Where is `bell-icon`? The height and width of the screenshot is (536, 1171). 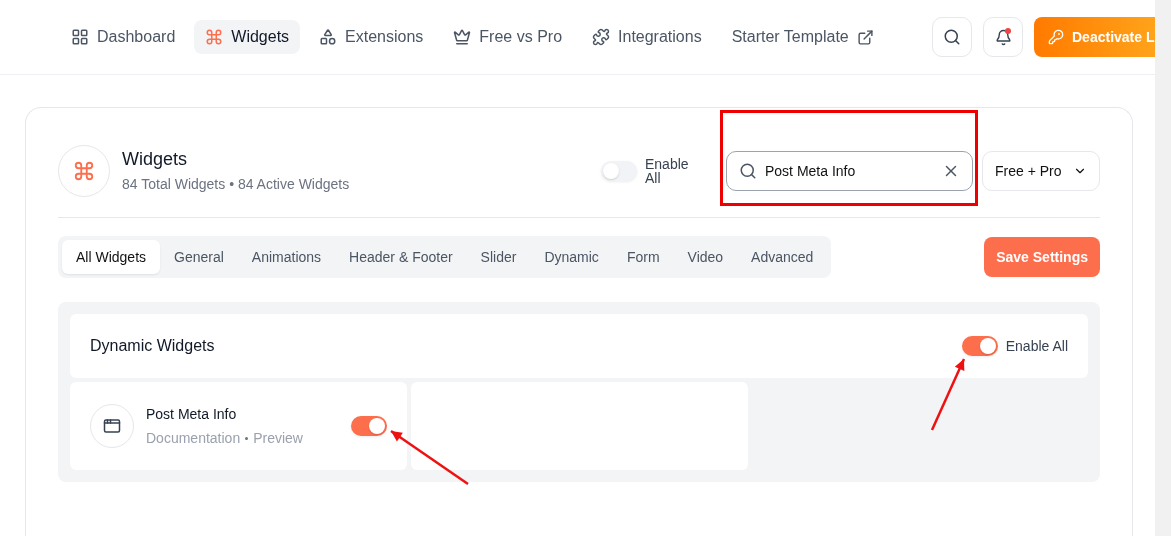 bell-icon is located at coordinates (1003, 37).